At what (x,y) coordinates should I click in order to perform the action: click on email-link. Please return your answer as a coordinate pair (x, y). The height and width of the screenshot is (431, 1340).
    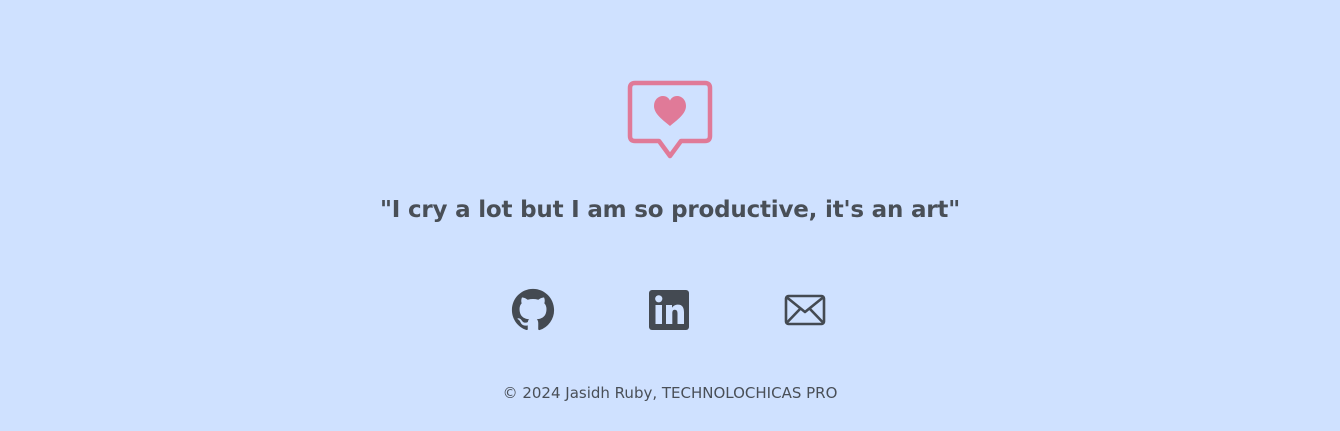
    Looking at the image, I should click on (805, 310).